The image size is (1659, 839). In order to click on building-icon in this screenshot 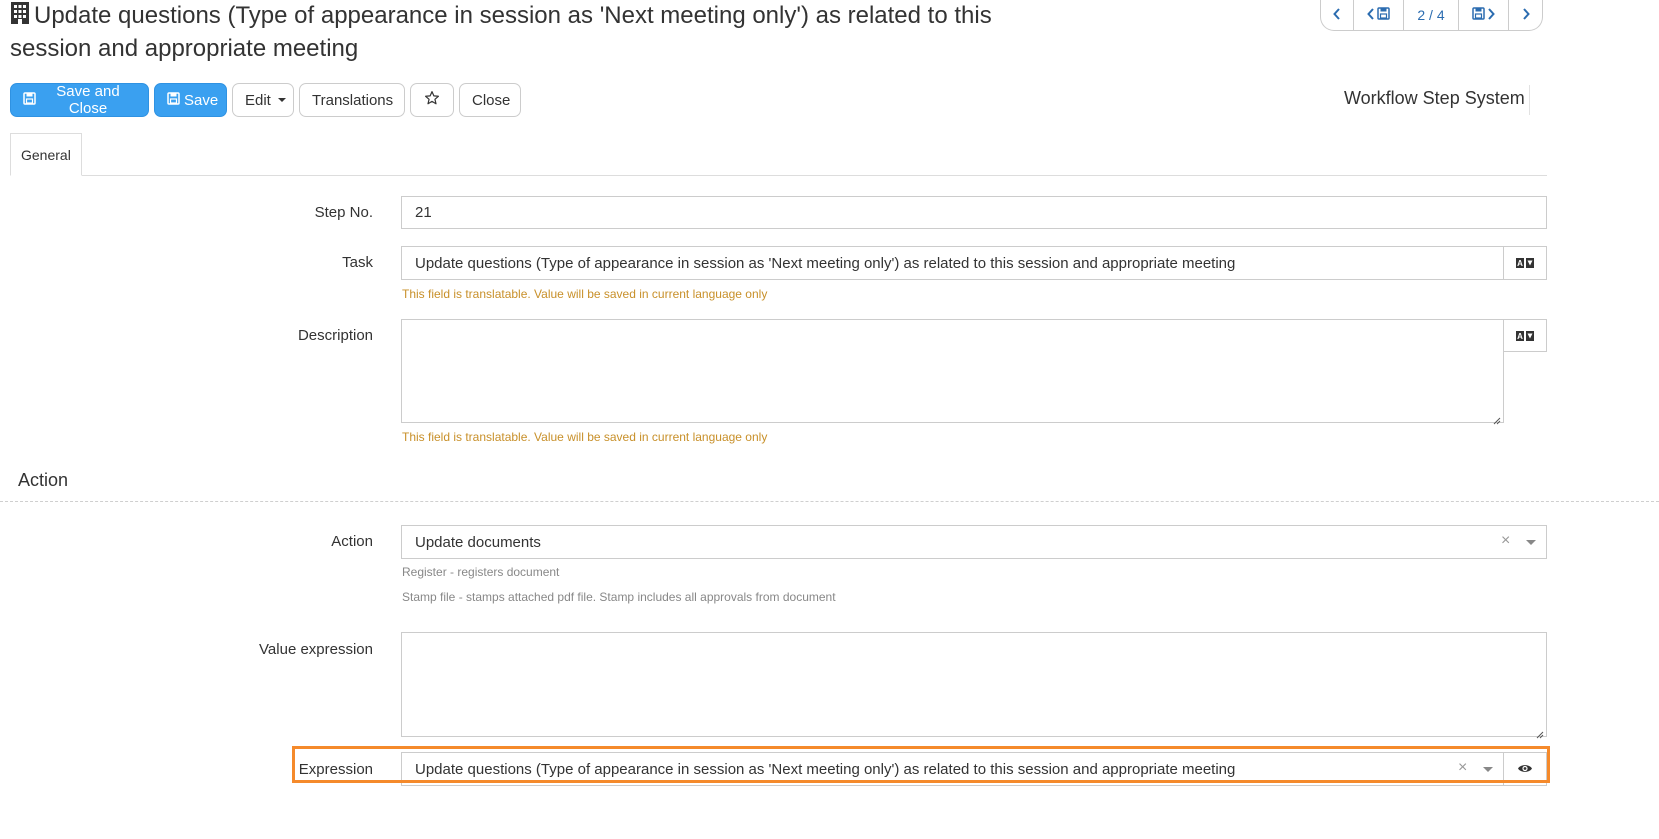, I will do `click(20, 17)`.